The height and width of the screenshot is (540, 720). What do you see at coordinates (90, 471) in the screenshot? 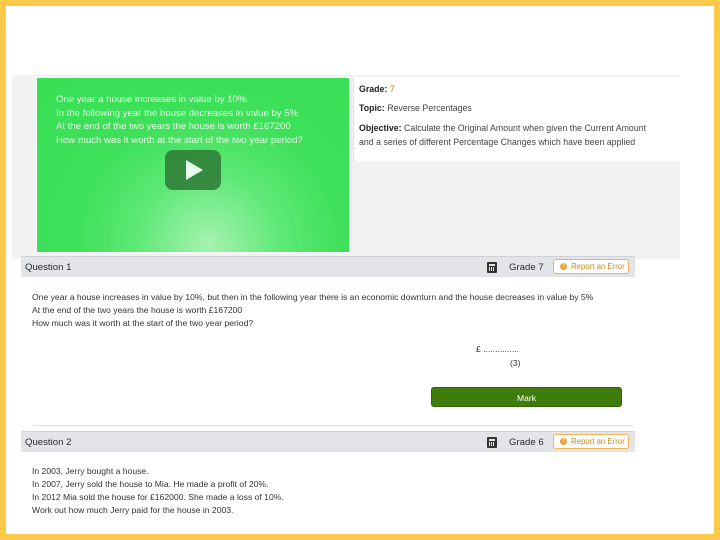
I see `question-line: In 2003, Jerry bought a house.` at bounding box center [90, 471].